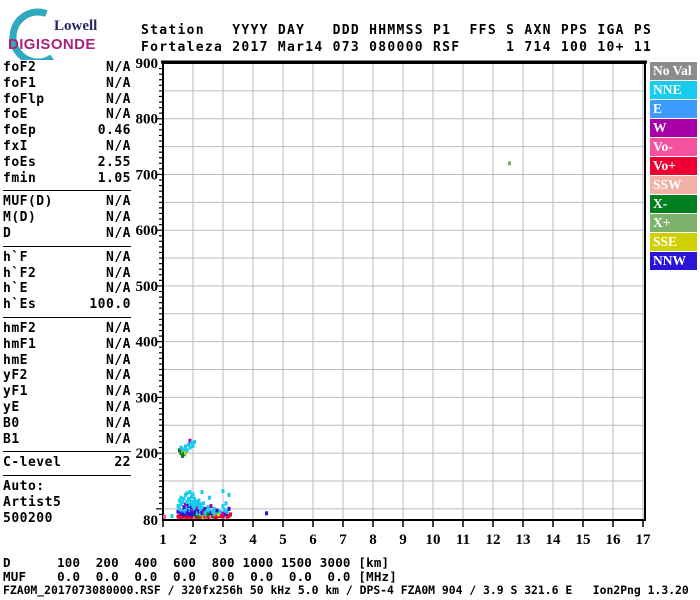 Image resolution: width=700 pixels, height=600 pixels. What do you see at coordinates (20, 328) in the screenshot?
I see `param-label: hmF2` at bounding box center [20, 328].